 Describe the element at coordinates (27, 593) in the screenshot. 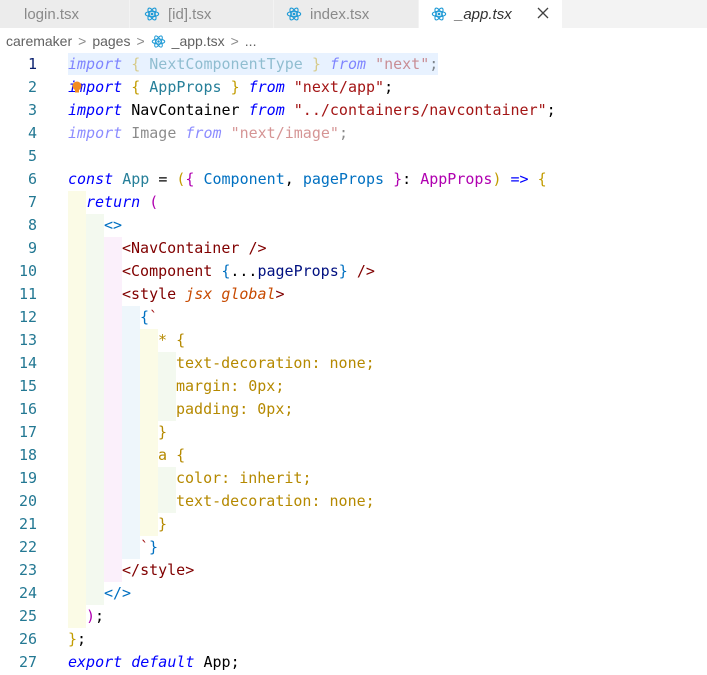

I see `line-number: 24` at that location.